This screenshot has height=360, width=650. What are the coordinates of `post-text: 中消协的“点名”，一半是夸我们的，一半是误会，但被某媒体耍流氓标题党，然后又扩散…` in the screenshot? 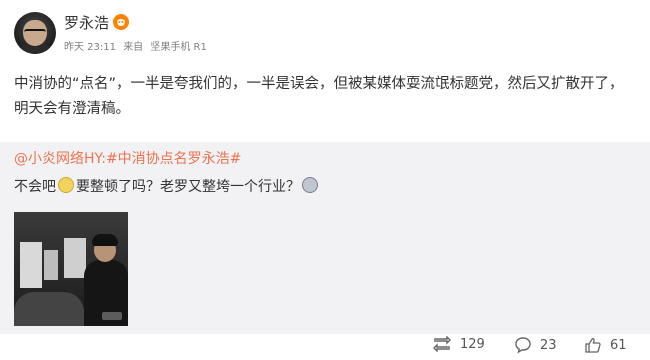 It's located at (319, 96).